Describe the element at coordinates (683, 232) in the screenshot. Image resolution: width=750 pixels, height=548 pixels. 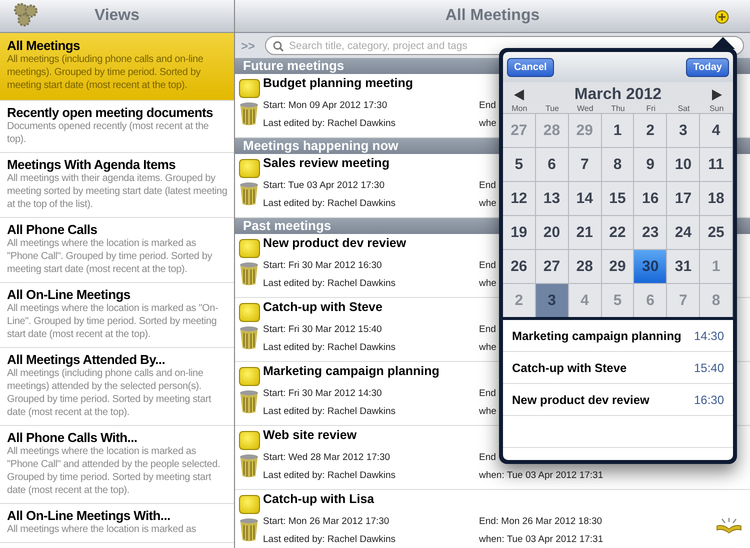
I see `calendar-day: 24` at that location.